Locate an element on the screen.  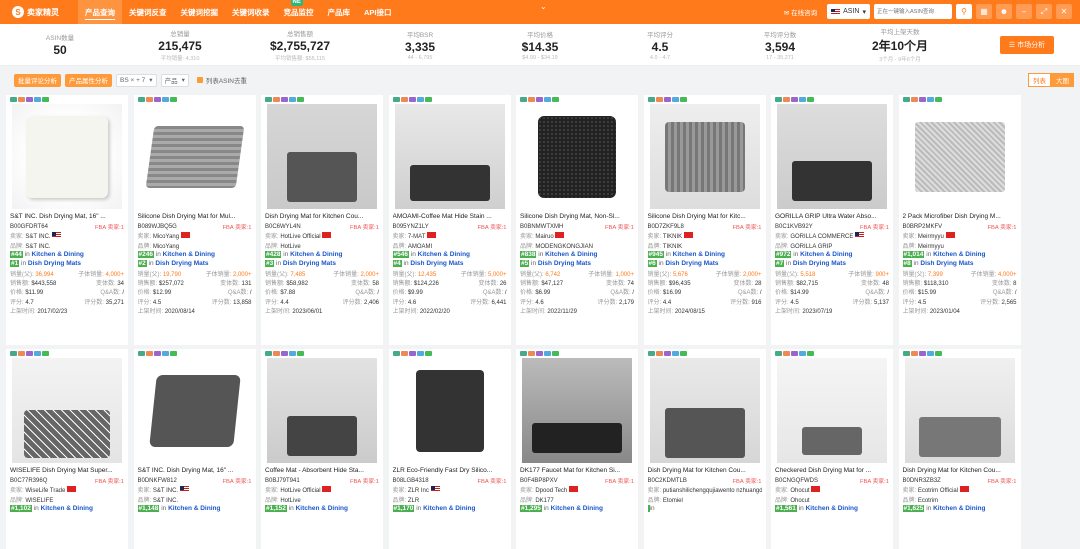
brand-name: TIKNIK is located at coordinates (672, 247).